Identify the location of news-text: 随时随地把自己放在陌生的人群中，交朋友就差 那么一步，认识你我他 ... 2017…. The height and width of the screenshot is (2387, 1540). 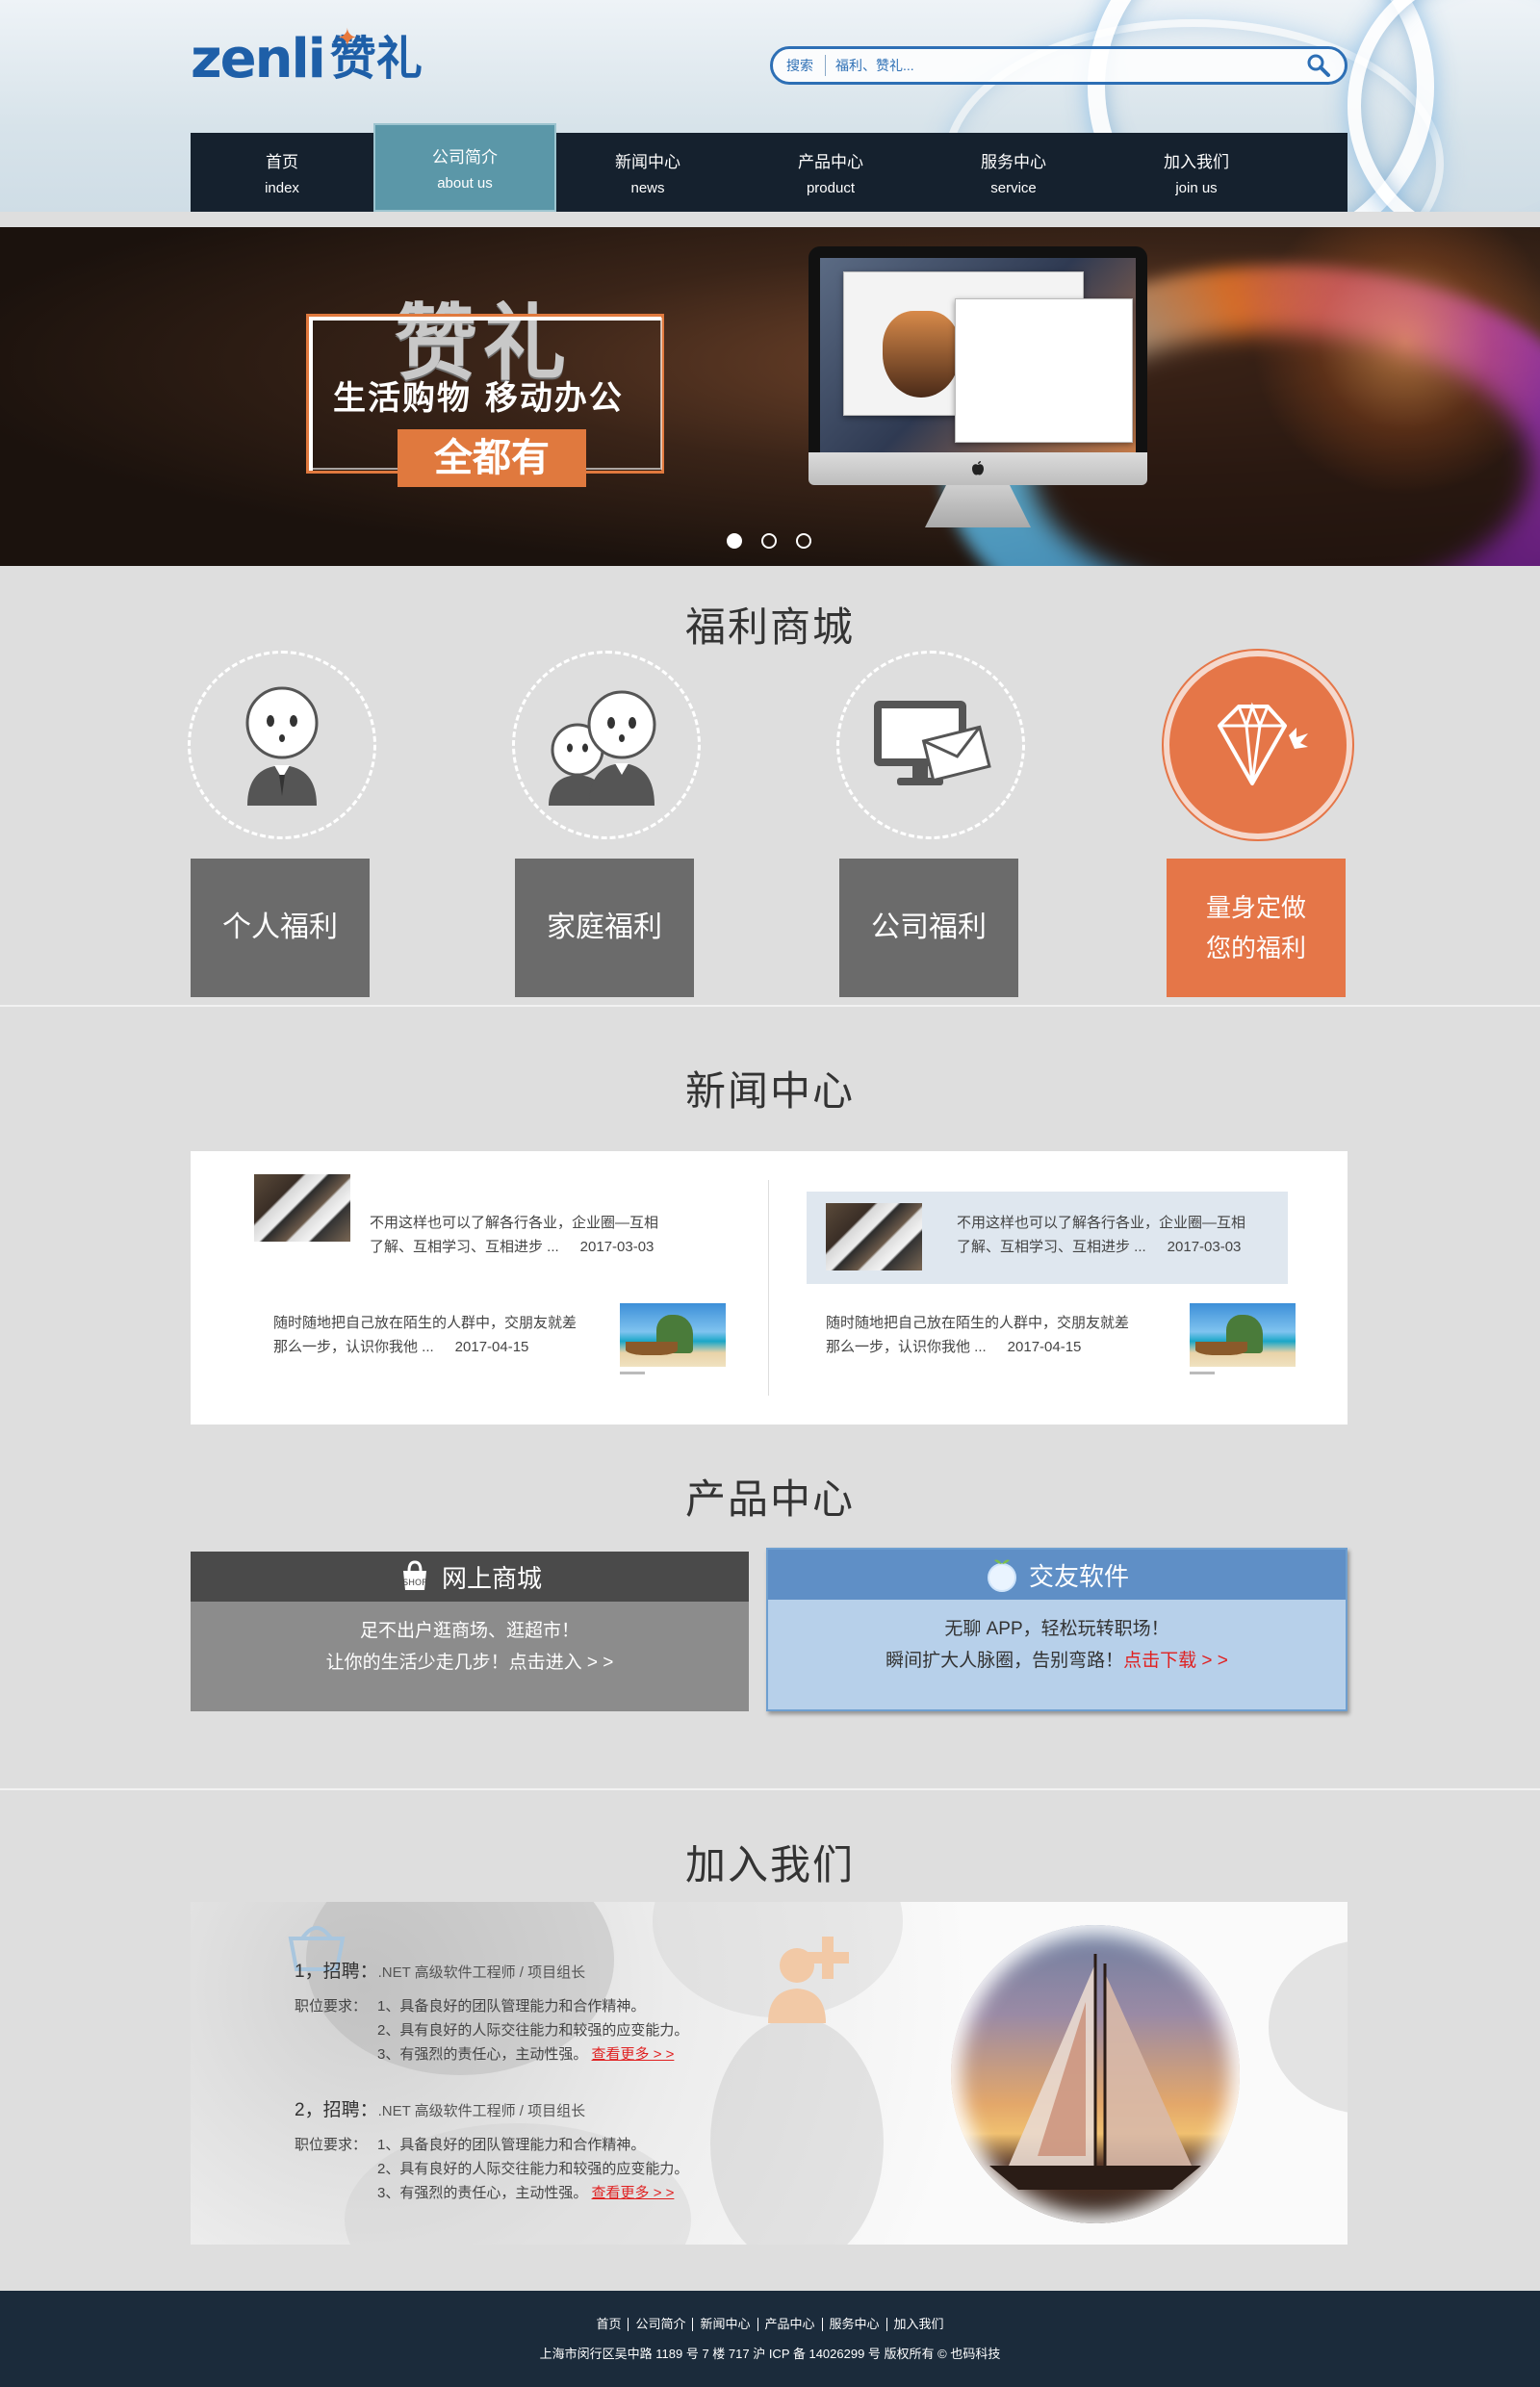
(446, 1335).